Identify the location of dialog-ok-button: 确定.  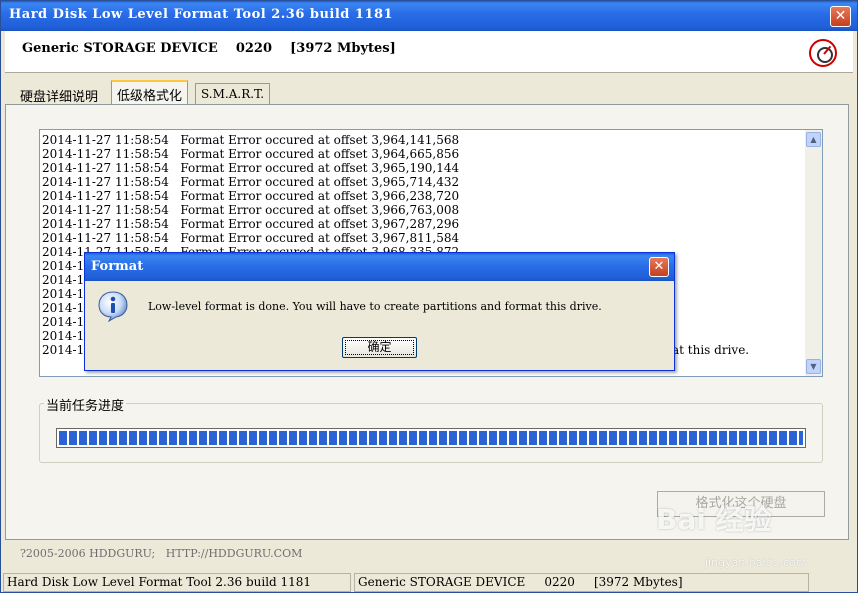
(379, 347).